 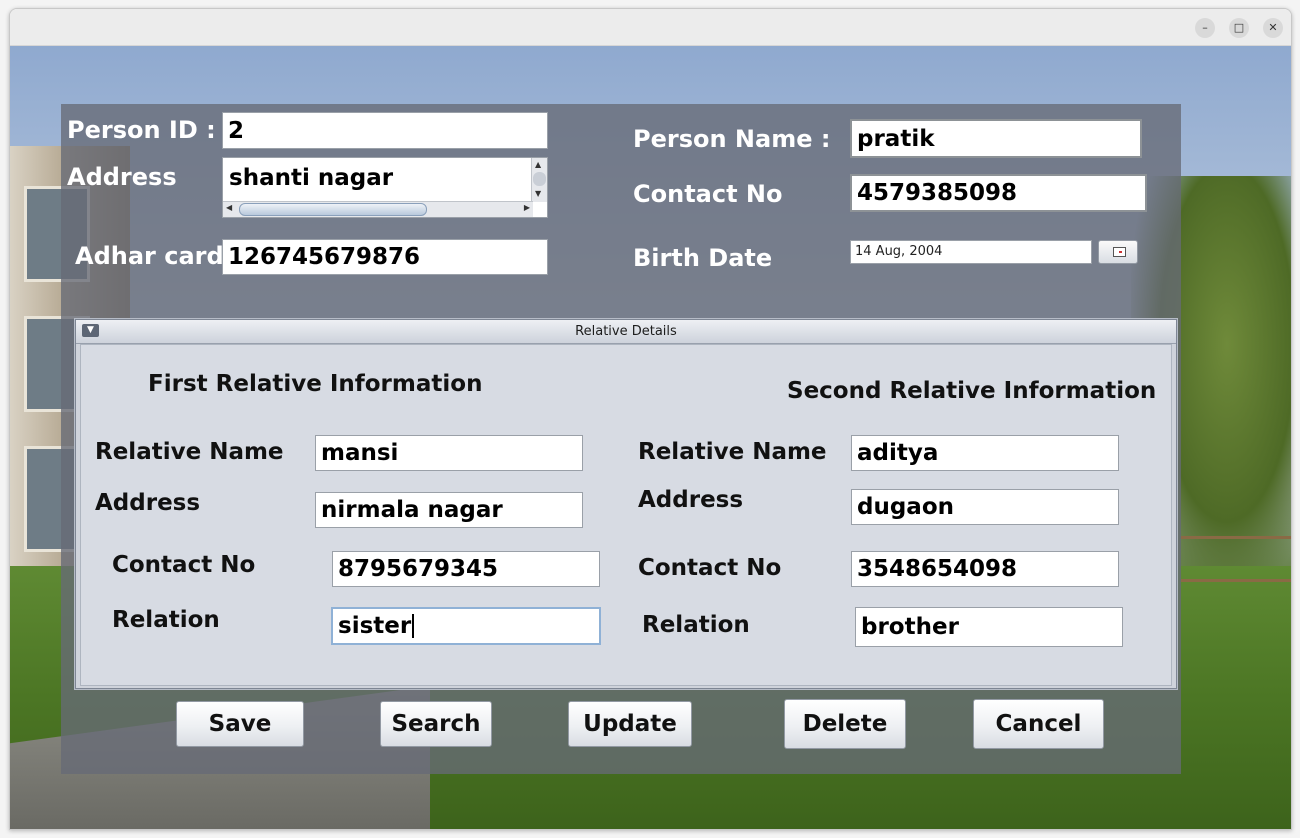 What do you see at coordinates (189, 452) in the screenshot?
I see `first-relative-name-label: Relative Name` at bounding box center [189, 452].